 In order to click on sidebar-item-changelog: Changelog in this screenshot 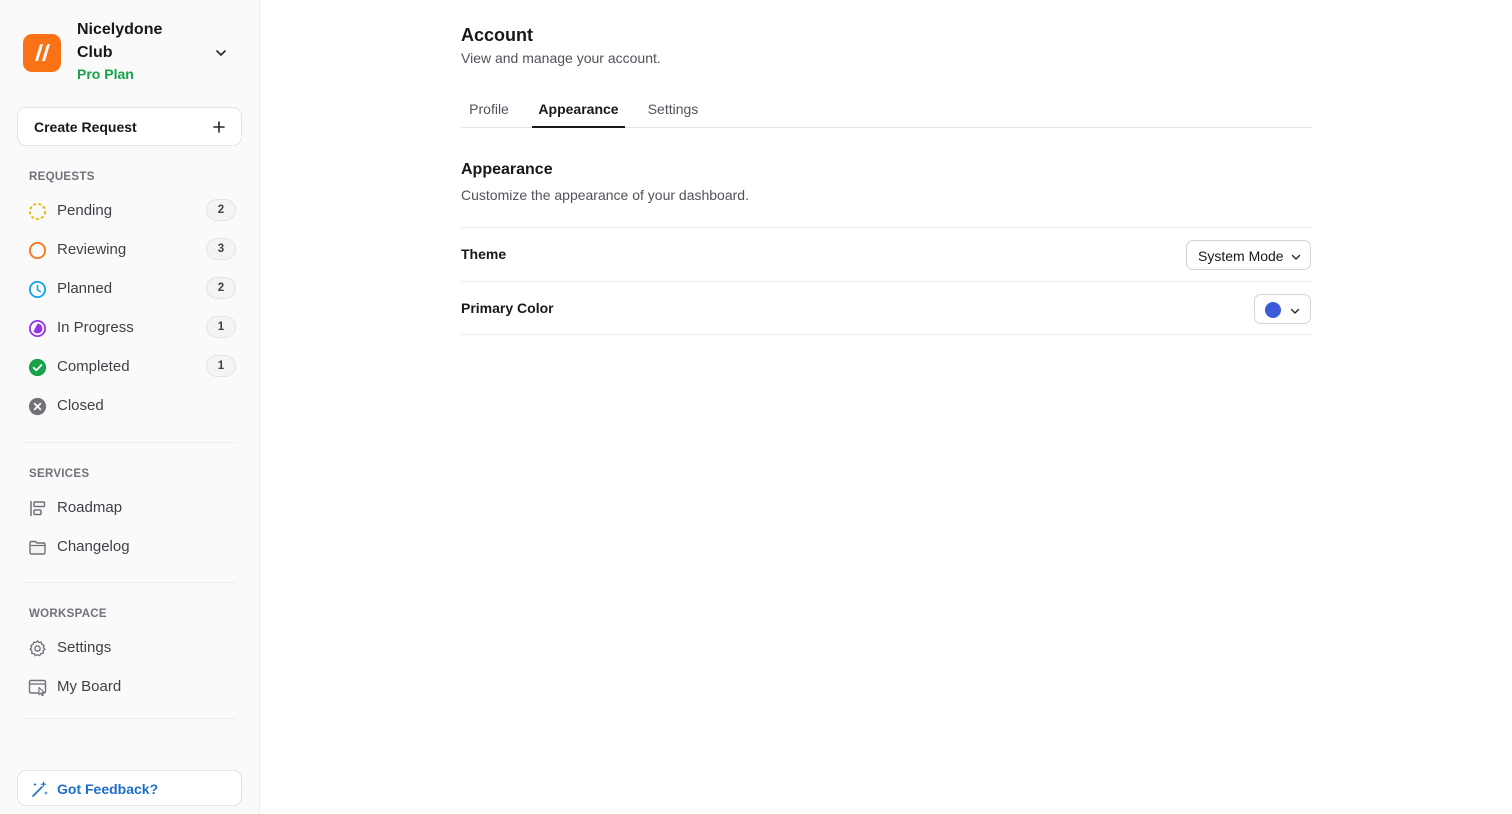, I will do `click(129, 547)`.